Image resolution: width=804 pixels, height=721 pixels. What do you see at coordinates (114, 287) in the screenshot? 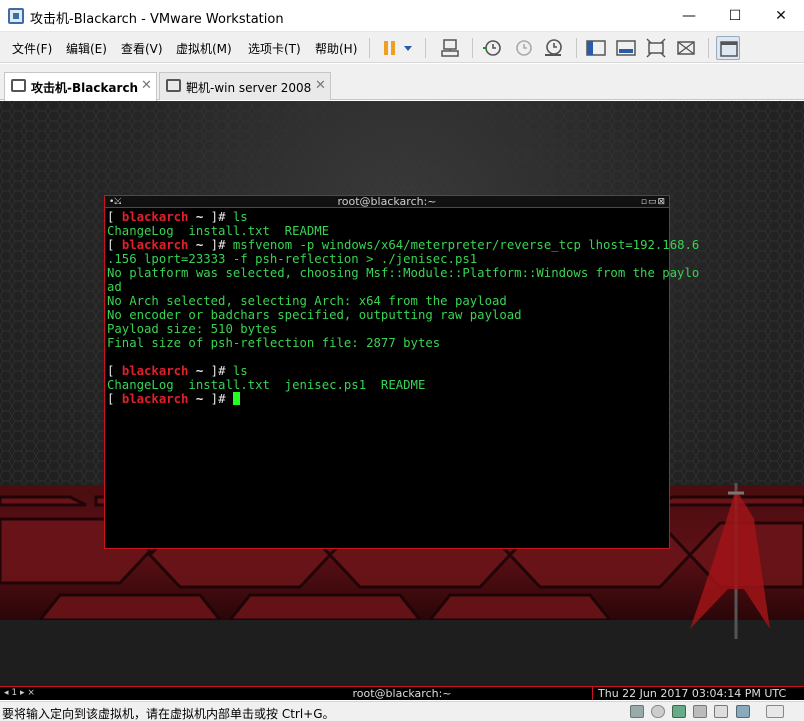
I see `terminal-output-line: ad` at bounding box center [114, 287].